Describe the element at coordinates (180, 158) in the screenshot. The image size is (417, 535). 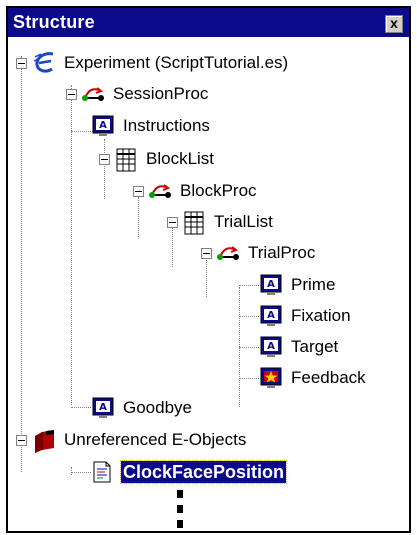
I see `tree-label: BlockList` at that location.